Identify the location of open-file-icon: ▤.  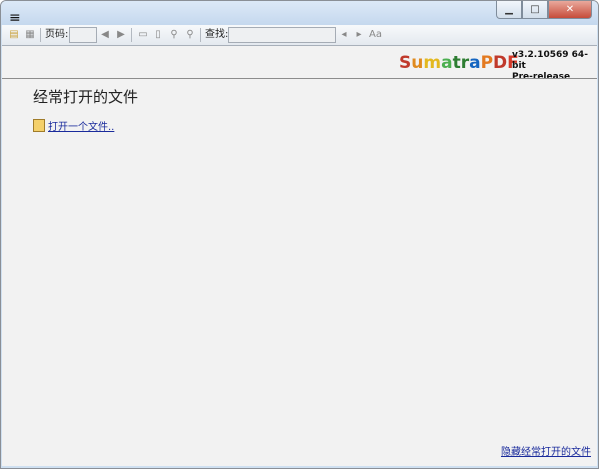
(14, 35).